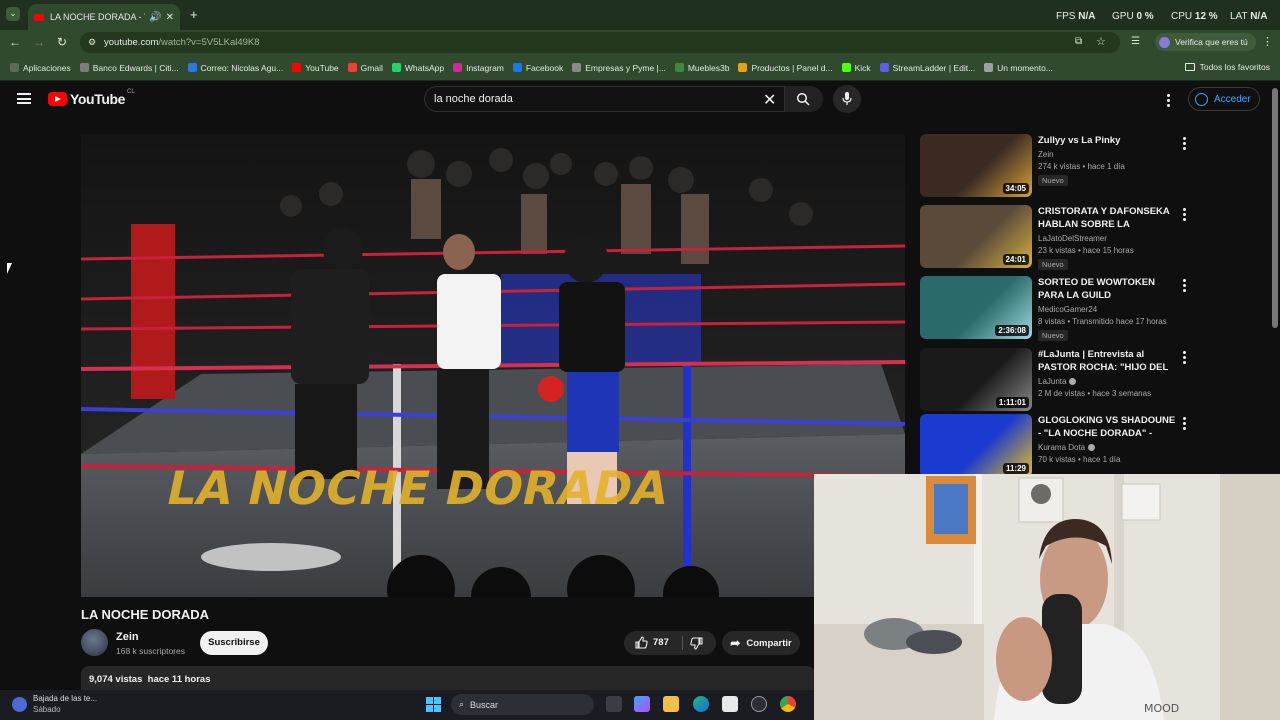  Describe the element at coordinates (788, 704) in the screenshot. I see `chrome-icon` at that location.